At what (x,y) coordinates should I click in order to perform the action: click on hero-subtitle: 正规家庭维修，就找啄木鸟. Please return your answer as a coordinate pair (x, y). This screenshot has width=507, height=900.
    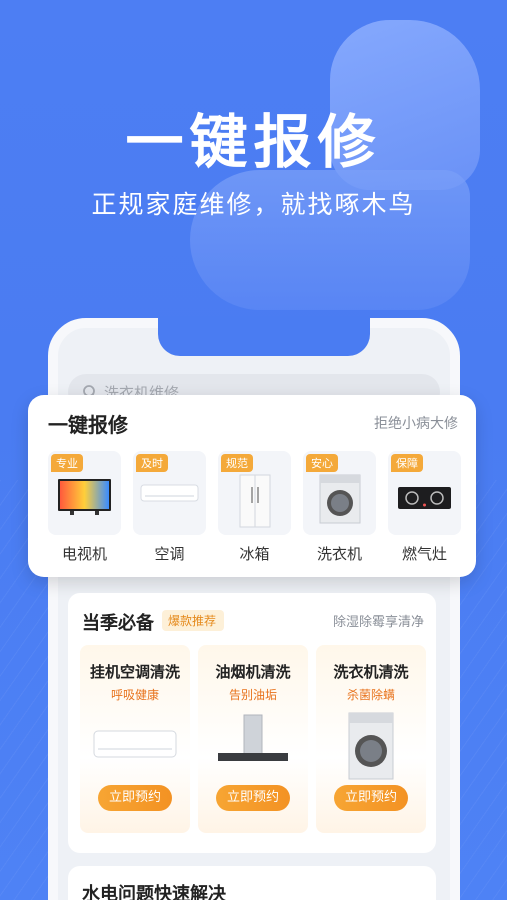
    Looking at the image, I should click on (253, 204).